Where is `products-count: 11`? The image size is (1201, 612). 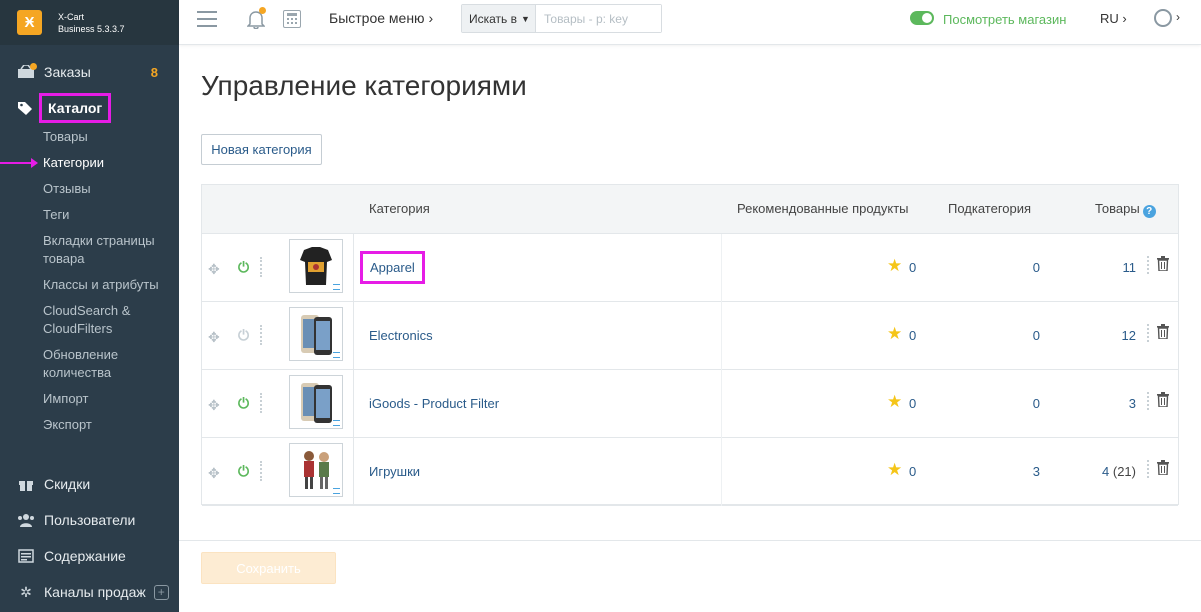 products-count: 11 is located at coordinates (1130, 267).